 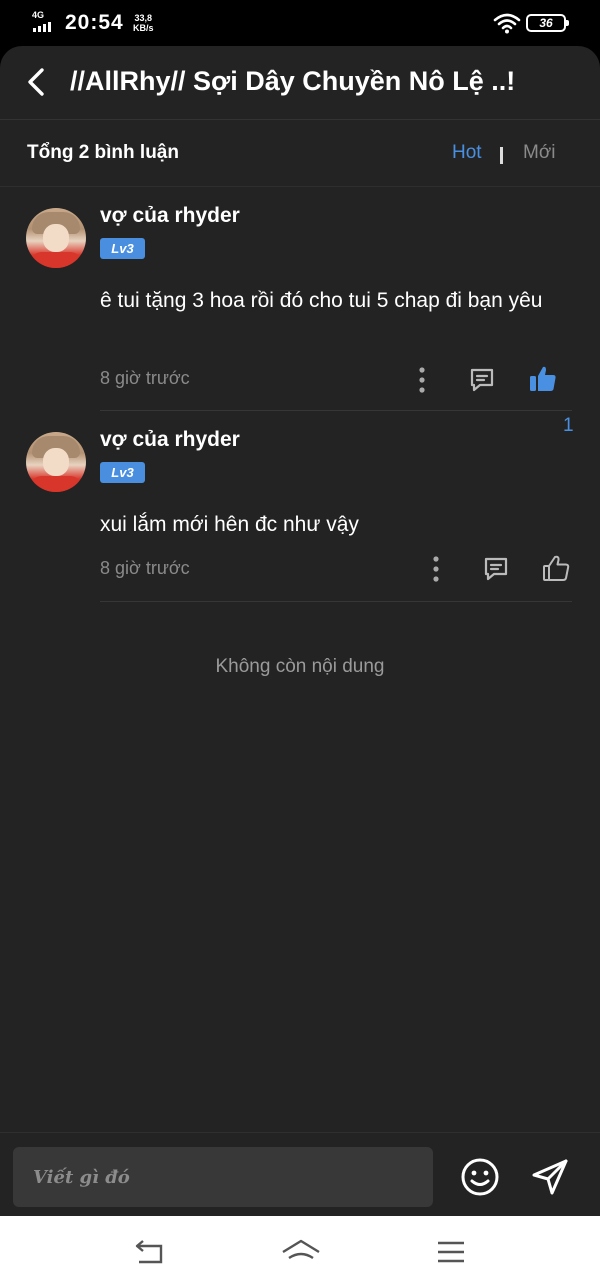 What do you see at coordinates (451, 1252) in the screenshot?
I see `nav-menu-icon` at bounding box center [451, 1252].